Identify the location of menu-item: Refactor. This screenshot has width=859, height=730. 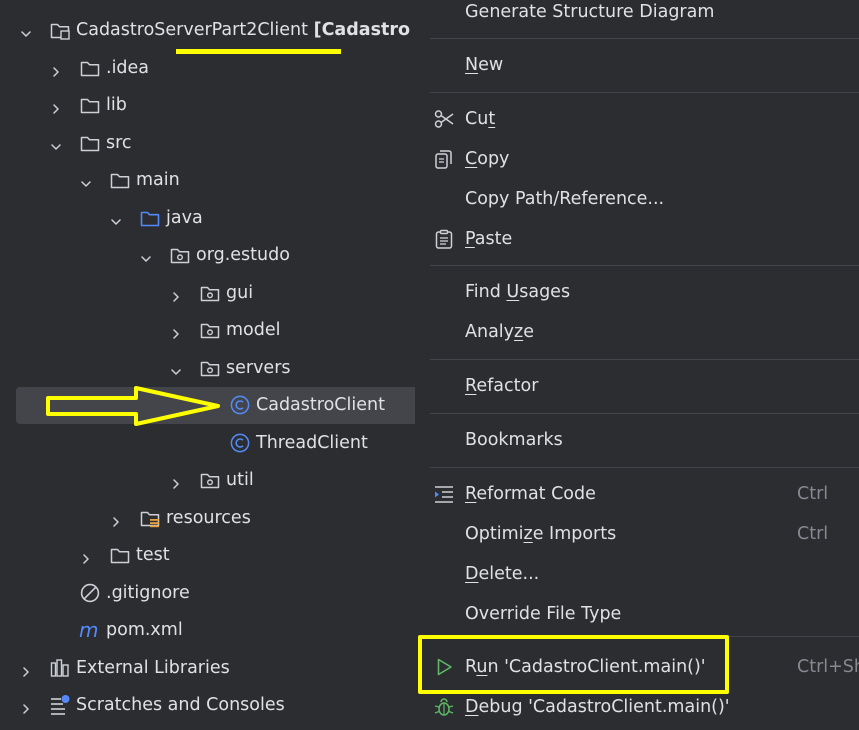
(637, 386).